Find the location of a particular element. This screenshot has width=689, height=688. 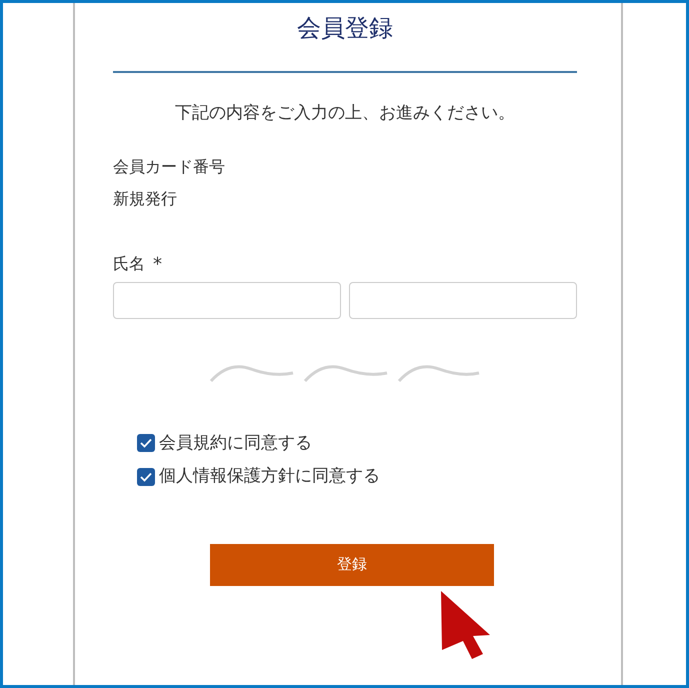

field-label: 氏名 is located at coordinates (129, 264).